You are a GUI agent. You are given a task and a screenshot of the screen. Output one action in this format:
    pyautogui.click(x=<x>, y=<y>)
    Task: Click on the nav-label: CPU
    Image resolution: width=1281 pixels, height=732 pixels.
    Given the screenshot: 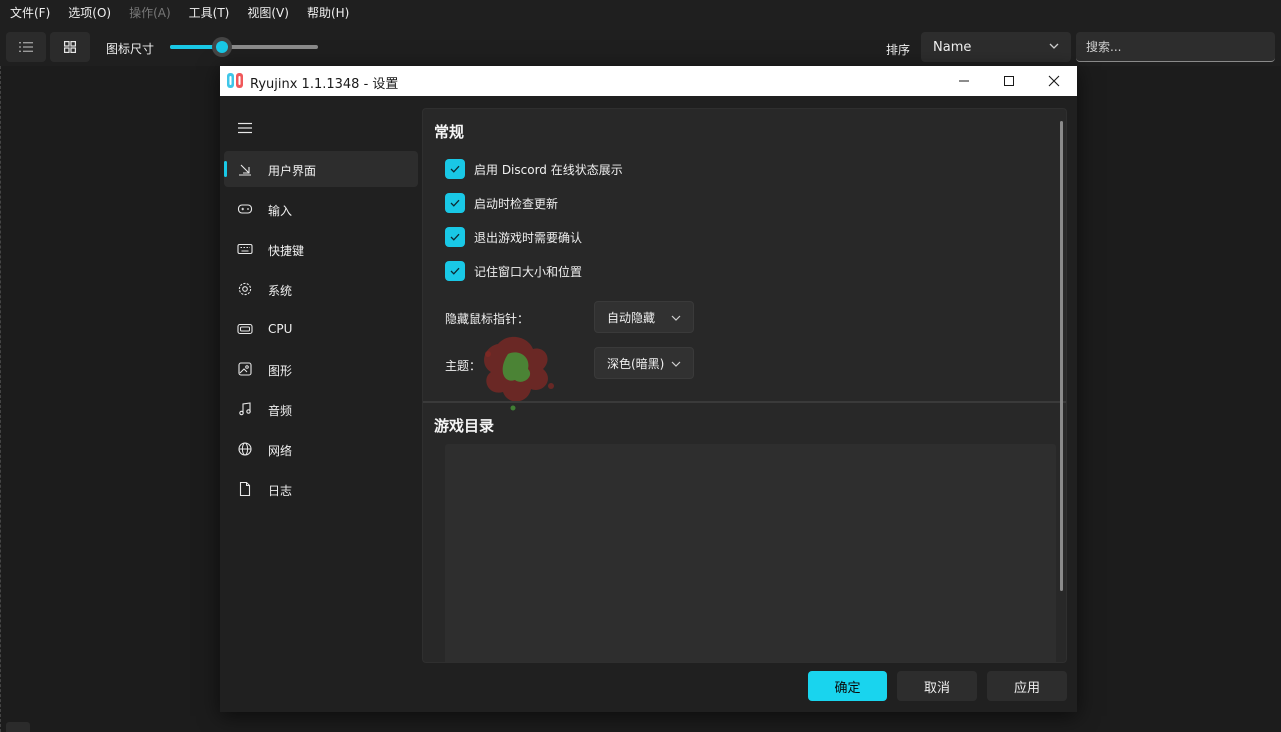 What is the action you would take?
    pyautogui.click(x=280, y=329)
    